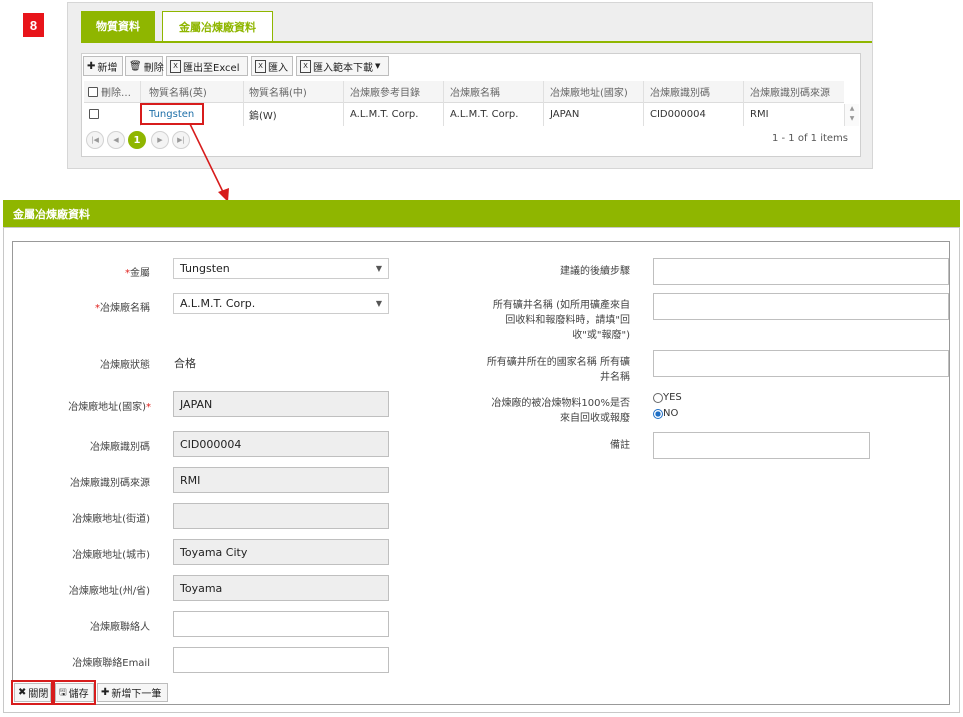  I want to click on radio-no-input, so click(658, 413).